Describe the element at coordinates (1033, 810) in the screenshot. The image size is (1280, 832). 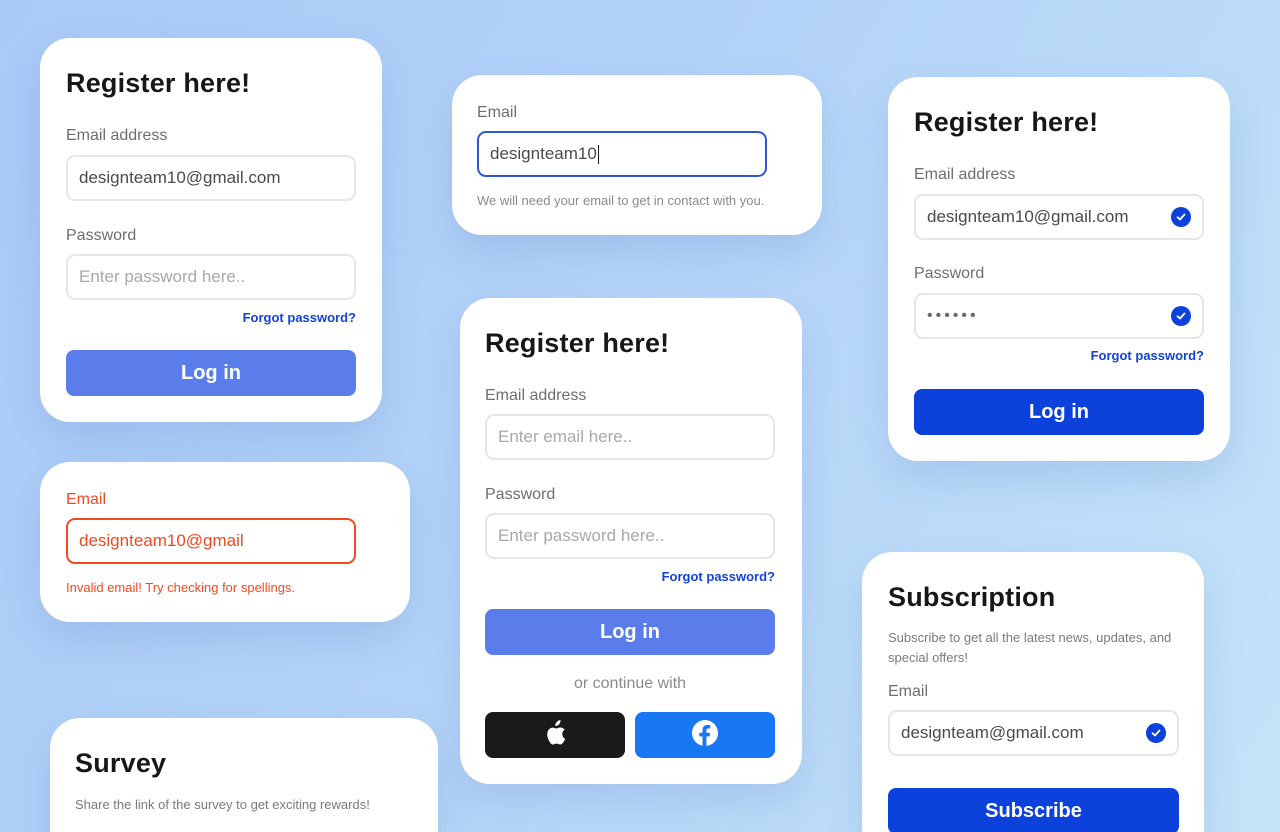
I see `subscribe-button: Subscribe` at that location.